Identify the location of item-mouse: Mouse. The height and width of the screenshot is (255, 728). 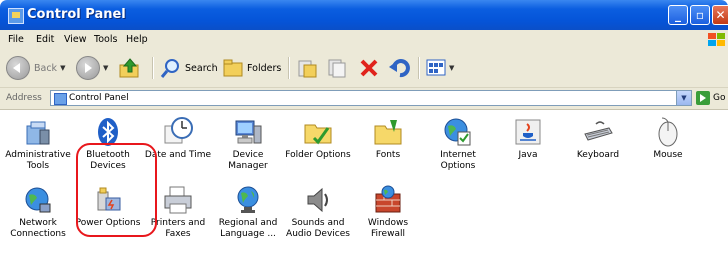
(668, 146).